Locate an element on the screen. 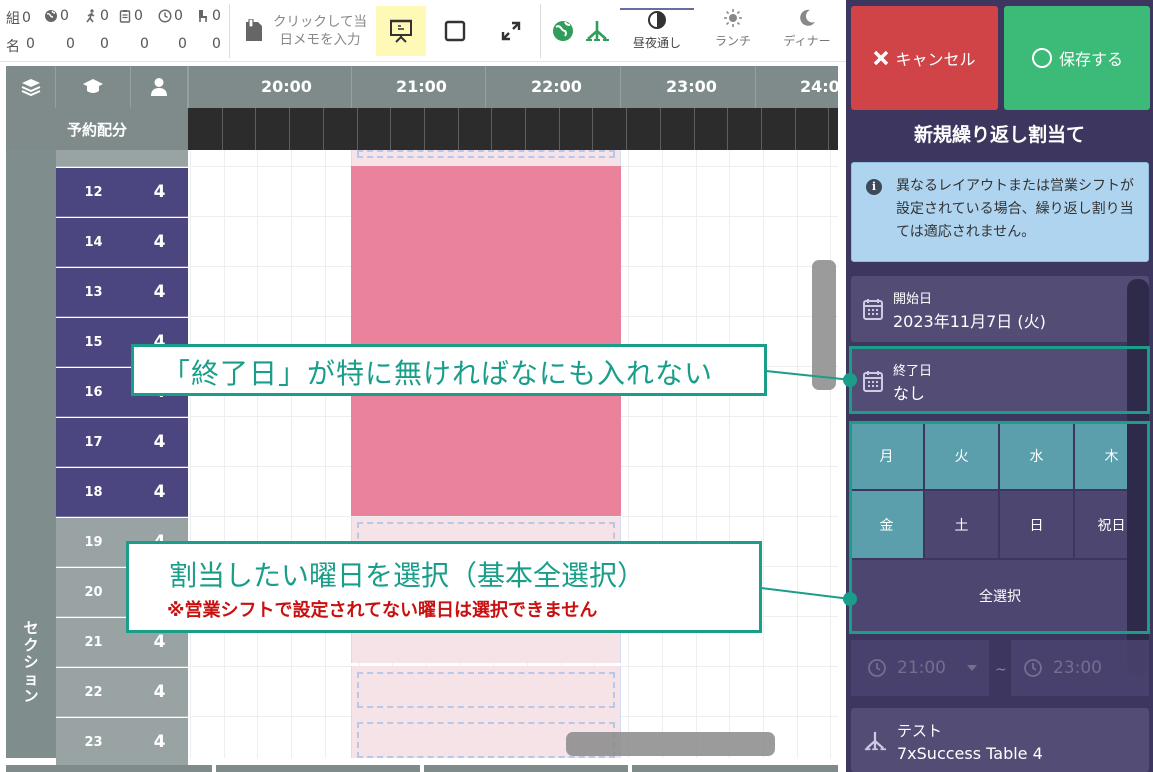 This screenshot has width=1153, height=772. weekday-warning: ※営業シフトで設定されてない曜日は選択できません is located at coordinates (382, 610).